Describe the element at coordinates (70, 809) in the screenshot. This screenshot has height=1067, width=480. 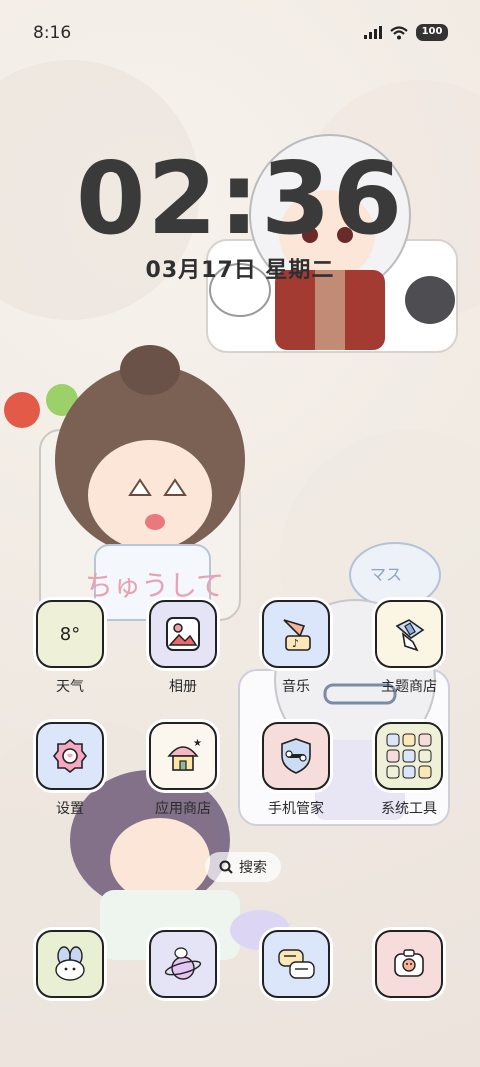
I see `app-label: 设置` at that location.